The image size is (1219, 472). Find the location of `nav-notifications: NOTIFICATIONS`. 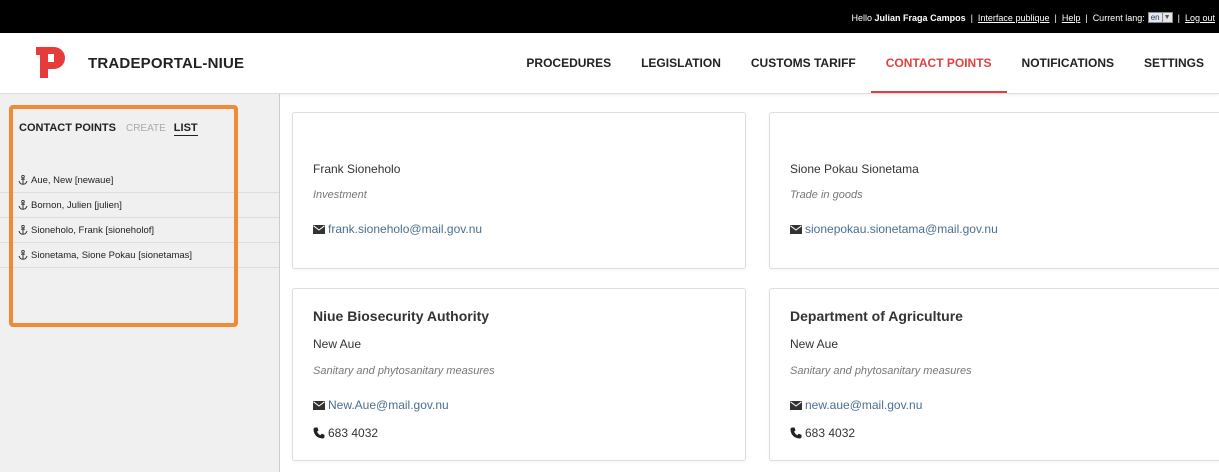

nav-notifications: NOTIFICATIONS is located at coordinates (1068, 63).